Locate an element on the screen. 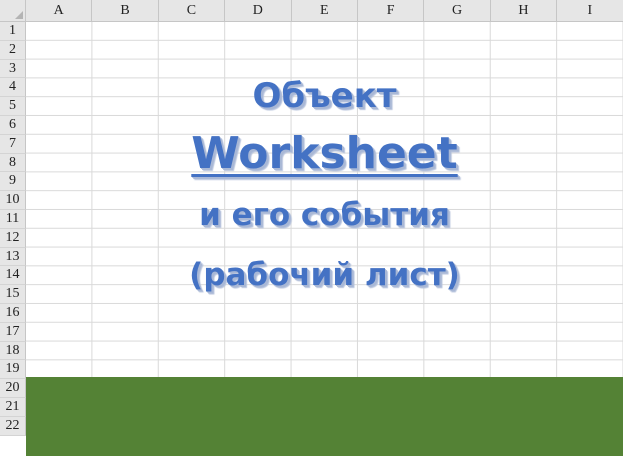 The height and width of the screenshot is (456, 623). row-header: 21 is located at coordinates (13, 407).